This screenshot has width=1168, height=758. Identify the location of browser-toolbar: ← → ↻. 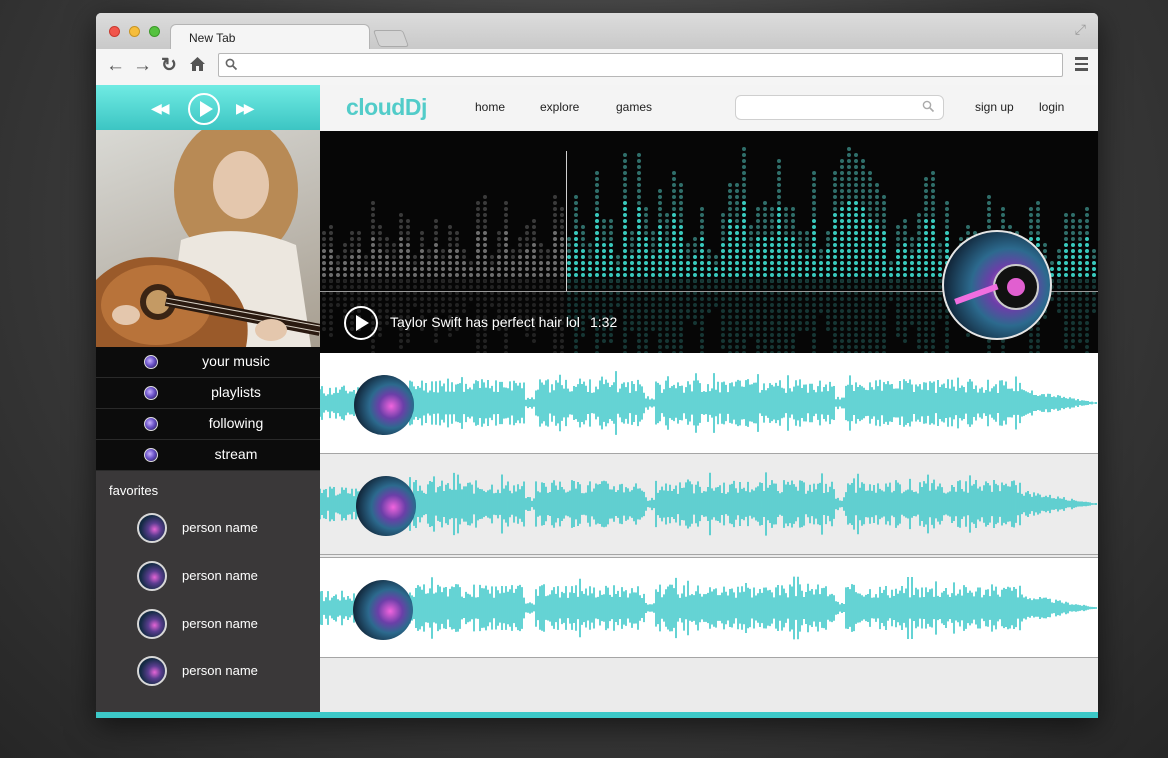
(597, 67).